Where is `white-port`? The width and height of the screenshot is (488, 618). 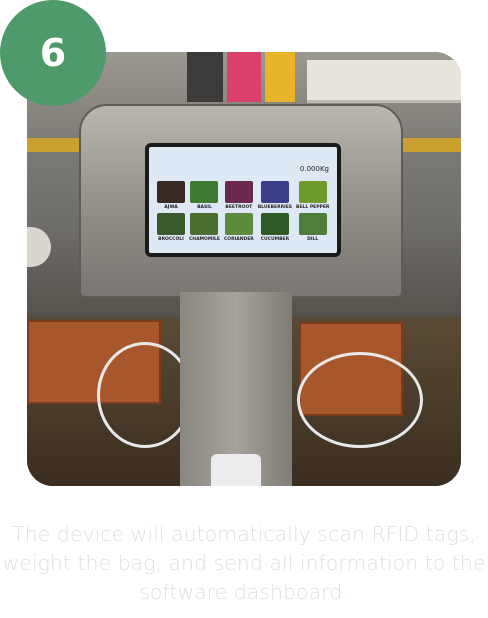
white-port is located at coordinates (236, 470).